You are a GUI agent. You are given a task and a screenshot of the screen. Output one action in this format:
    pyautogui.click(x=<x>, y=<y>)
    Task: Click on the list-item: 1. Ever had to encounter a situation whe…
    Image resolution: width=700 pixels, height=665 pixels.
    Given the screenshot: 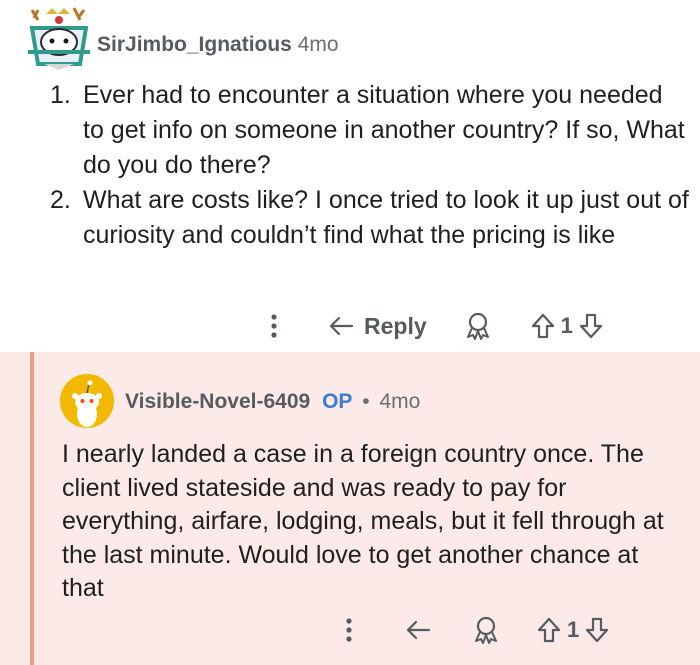 What is the action you would take?
    pyautogui.click(x=370, y=130)
    